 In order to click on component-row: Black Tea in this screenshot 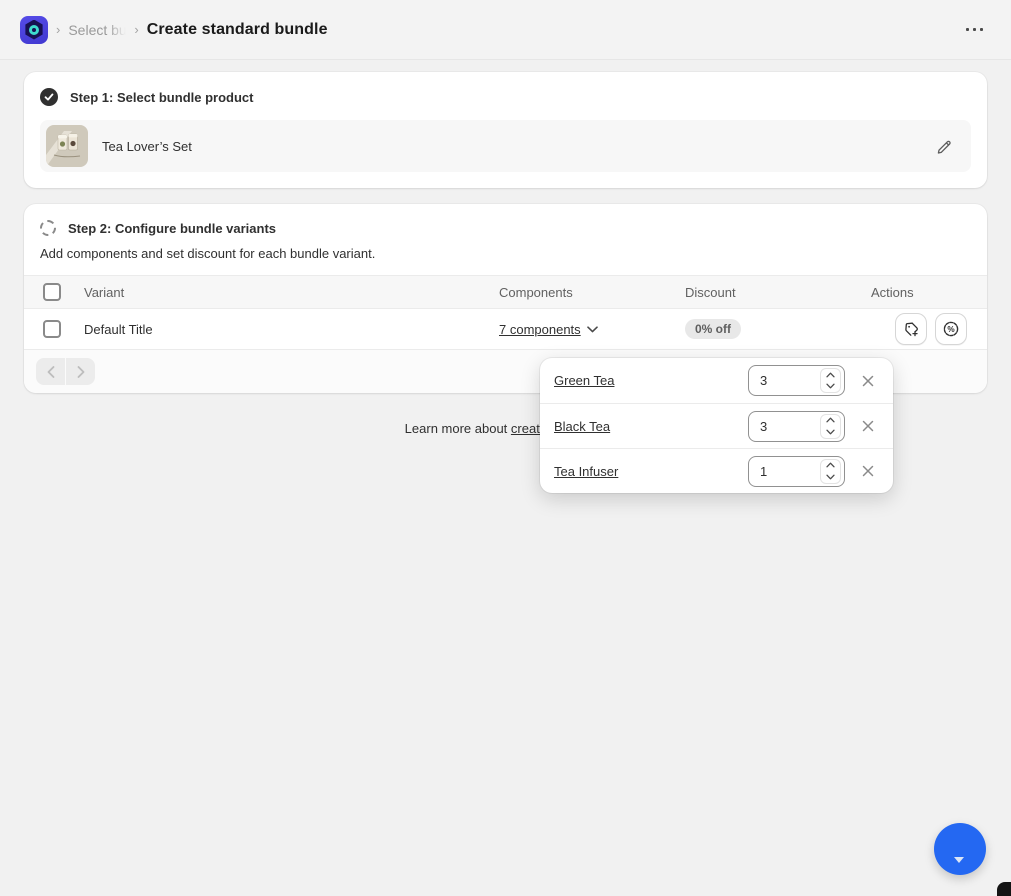, I will do `click(716, 425)`.